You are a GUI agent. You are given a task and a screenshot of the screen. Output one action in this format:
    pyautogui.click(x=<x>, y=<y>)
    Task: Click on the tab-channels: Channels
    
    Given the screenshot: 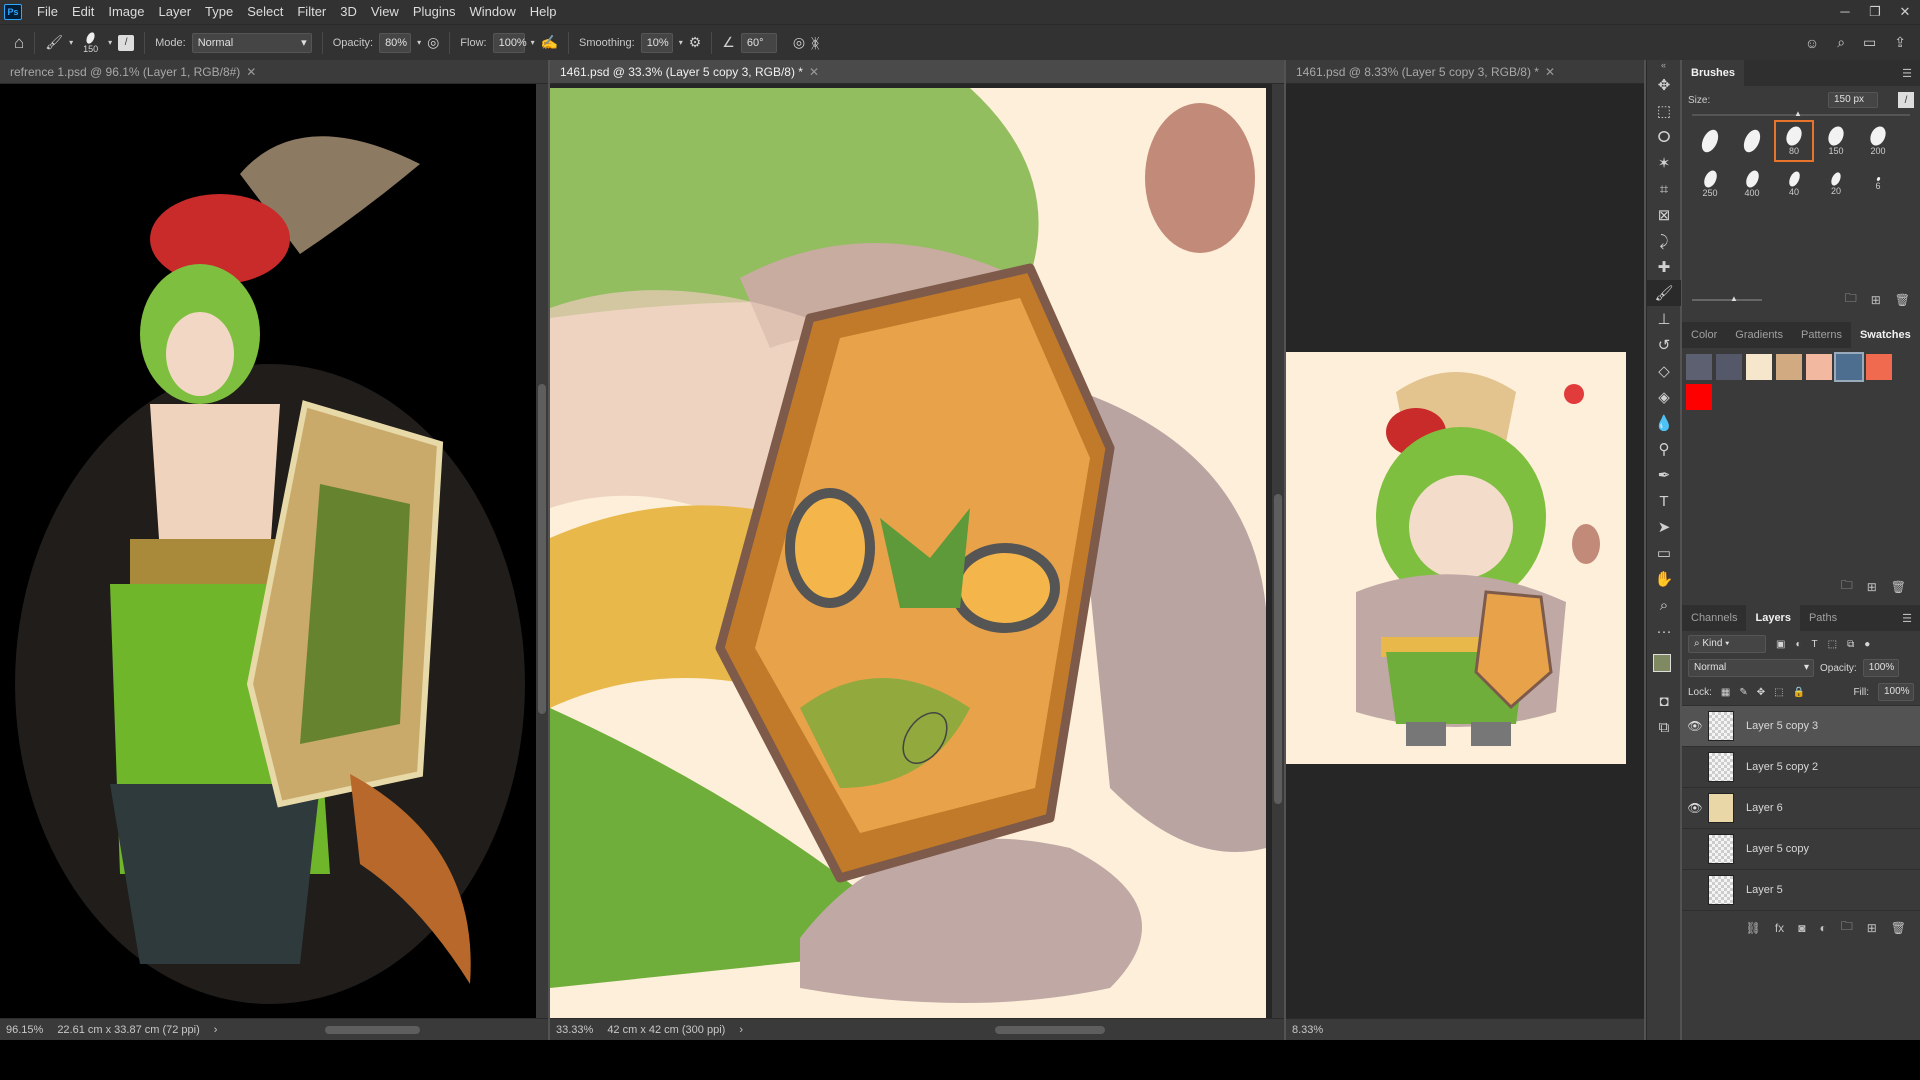 What is the action you would take?
    pyautogui.click(x=1714, y=618)
    